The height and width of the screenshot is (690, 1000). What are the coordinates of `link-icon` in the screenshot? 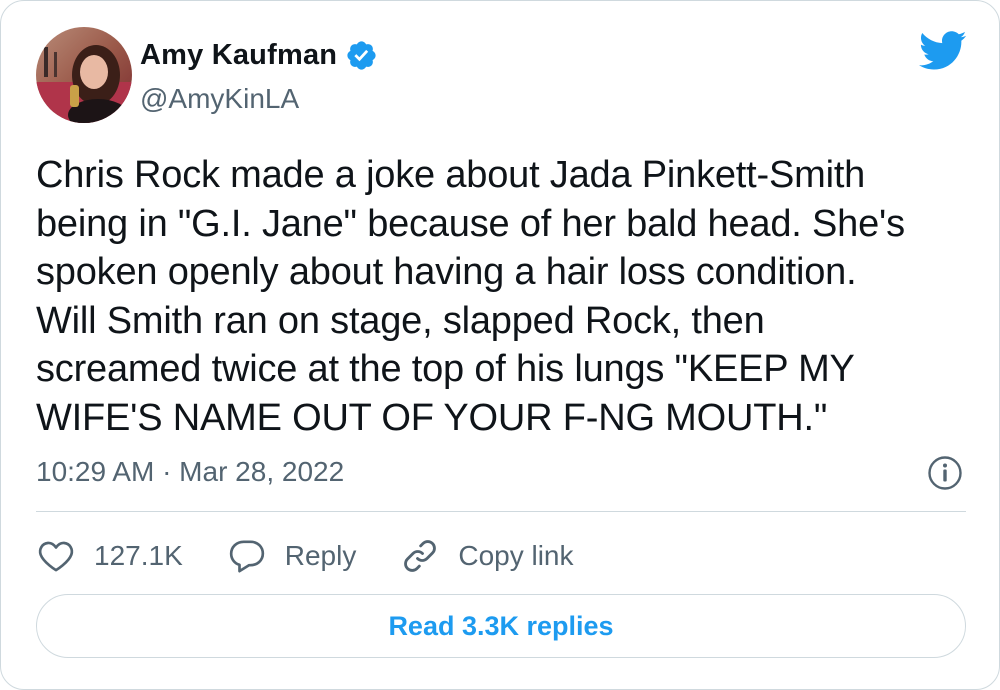 It's located at (420, 556).